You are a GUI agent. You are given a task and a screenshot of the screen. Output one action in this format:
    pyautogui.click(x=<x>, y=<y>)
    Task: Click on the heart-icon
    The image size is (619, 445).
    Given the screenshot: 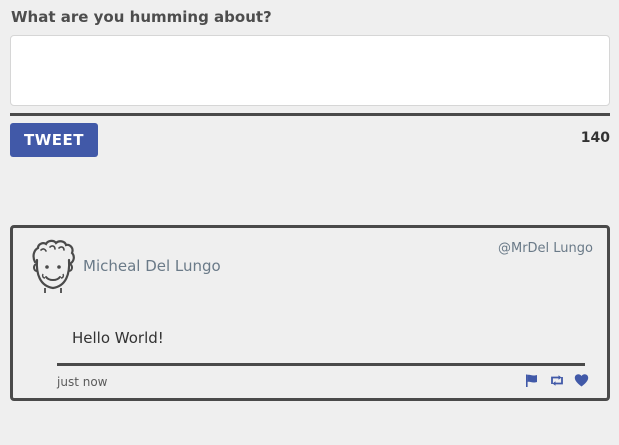 What is the action you would take?
    pyautogui.click(x=581, y=380)
    